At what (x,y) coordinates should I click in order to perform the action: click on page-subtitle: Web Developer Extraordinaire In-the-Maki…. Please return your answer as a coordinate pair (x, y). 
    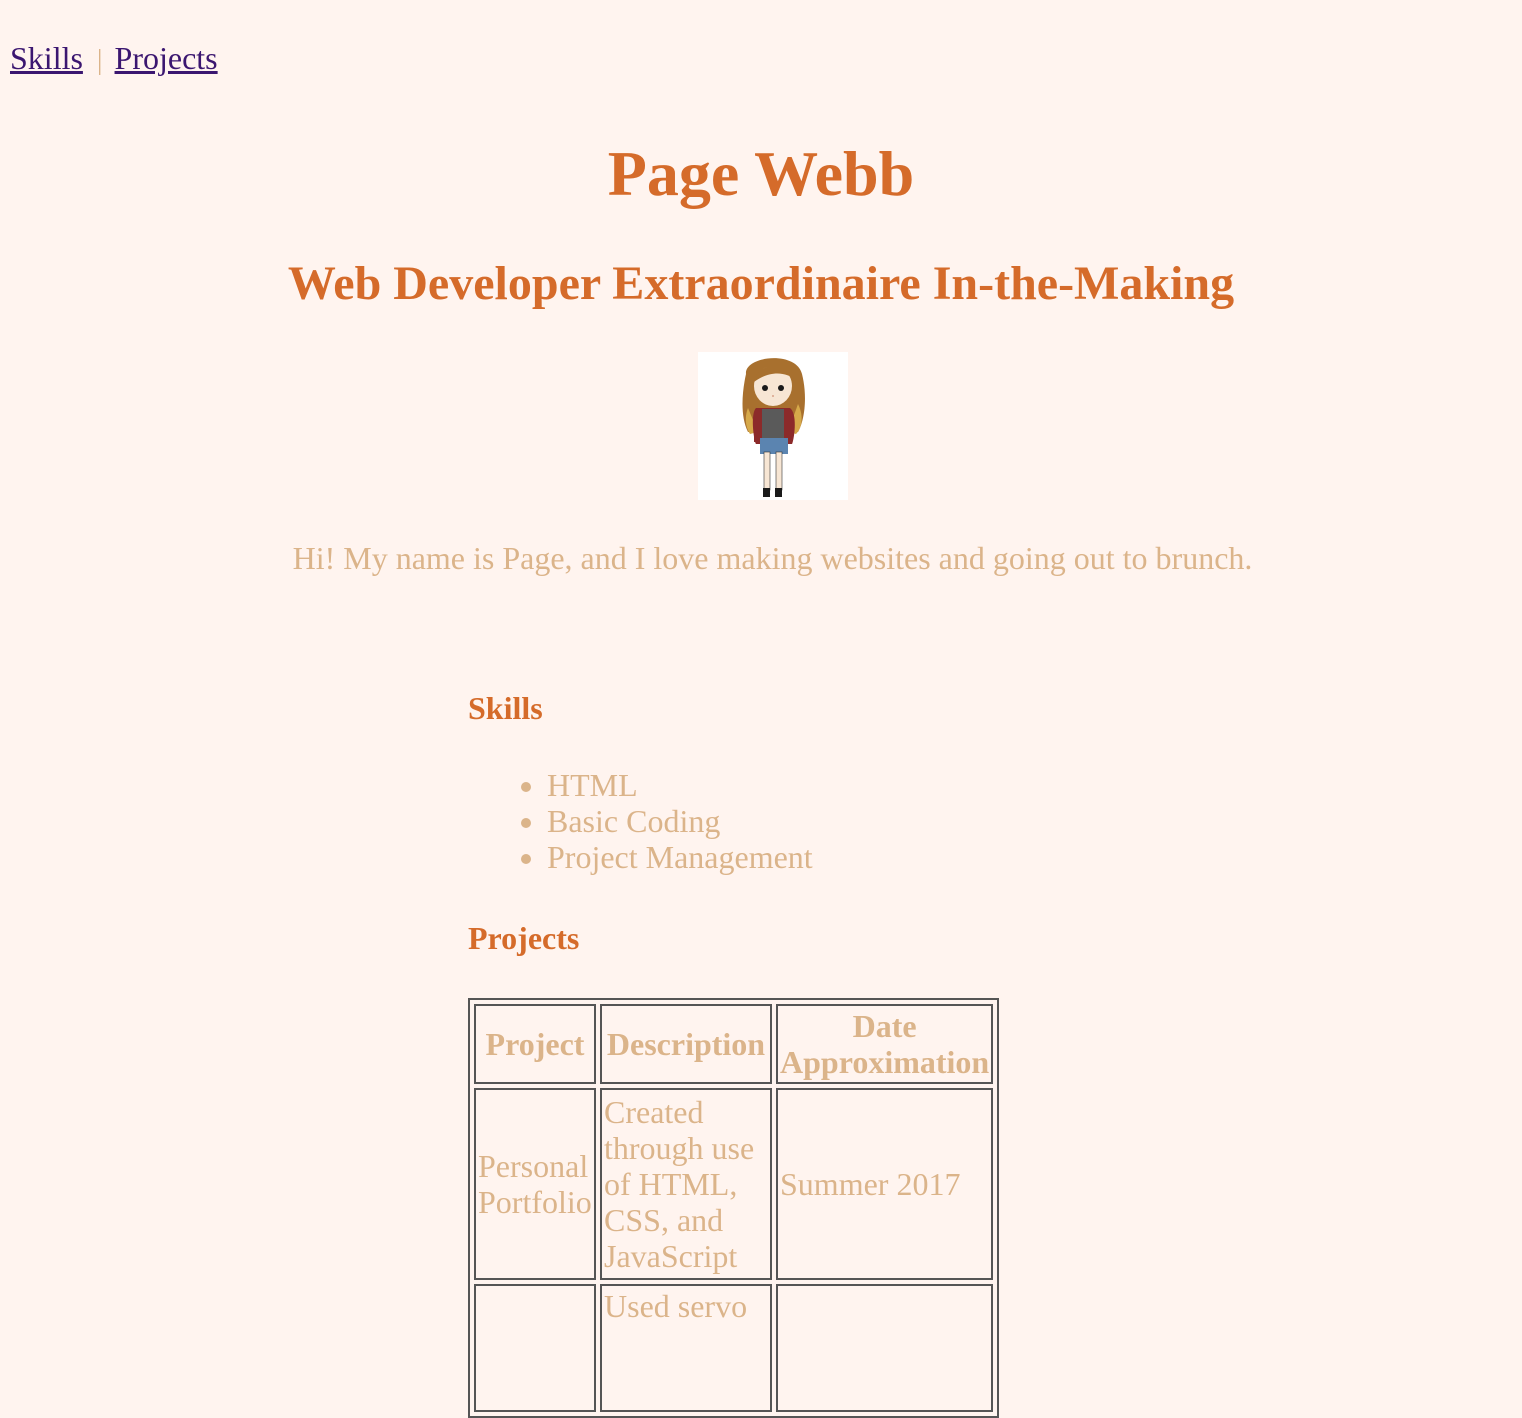
    Looking at the image, I should click on (761, 283).